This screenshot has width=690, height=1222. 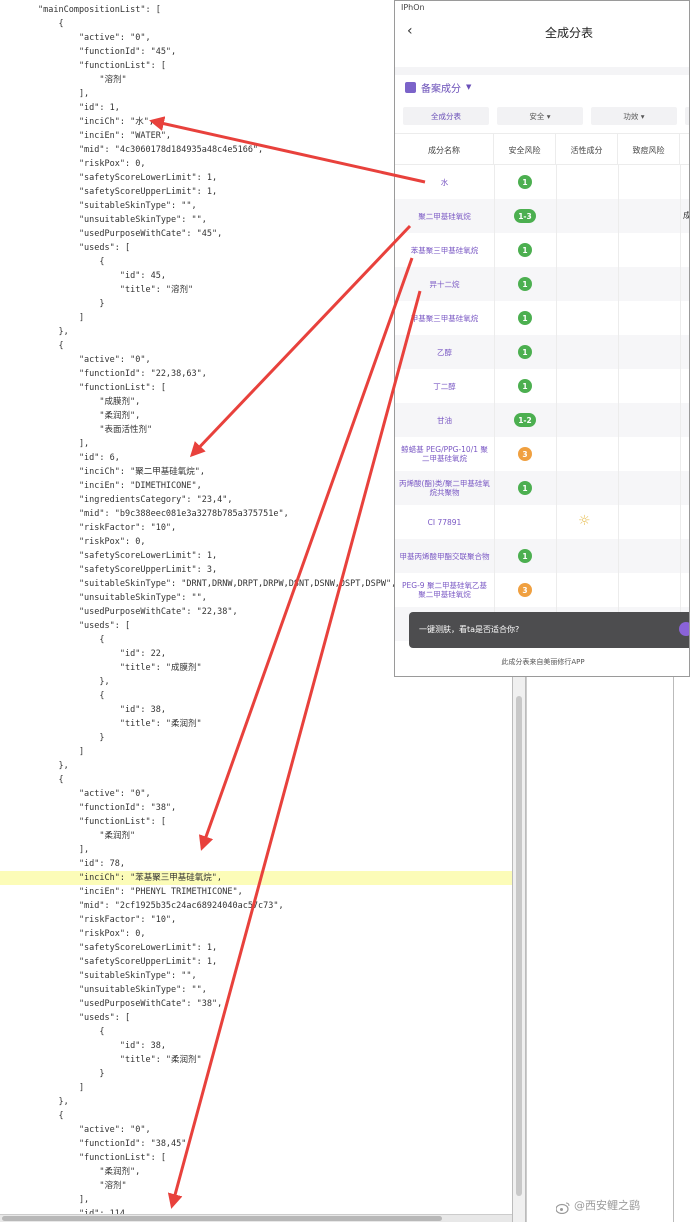 What do you see at coordinates (102, 822) in the screenshot?
I see `code-line: "functionList": [` at bounding box center [102, 822].